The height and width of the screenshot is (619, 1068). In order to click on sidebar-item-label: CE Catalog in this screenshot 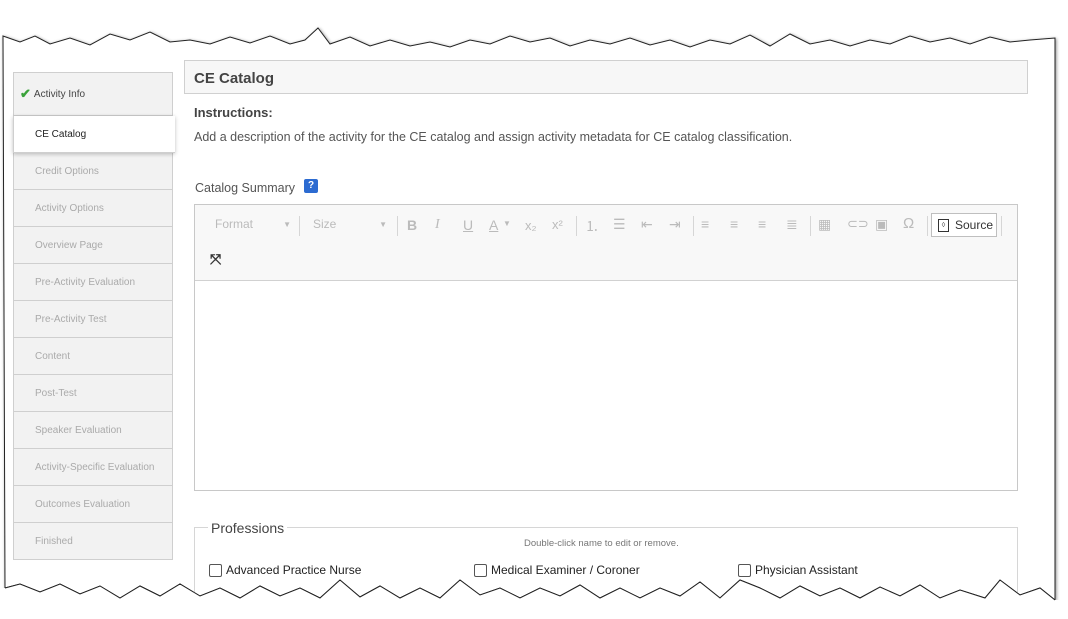, I will do `click(61, 134)`.